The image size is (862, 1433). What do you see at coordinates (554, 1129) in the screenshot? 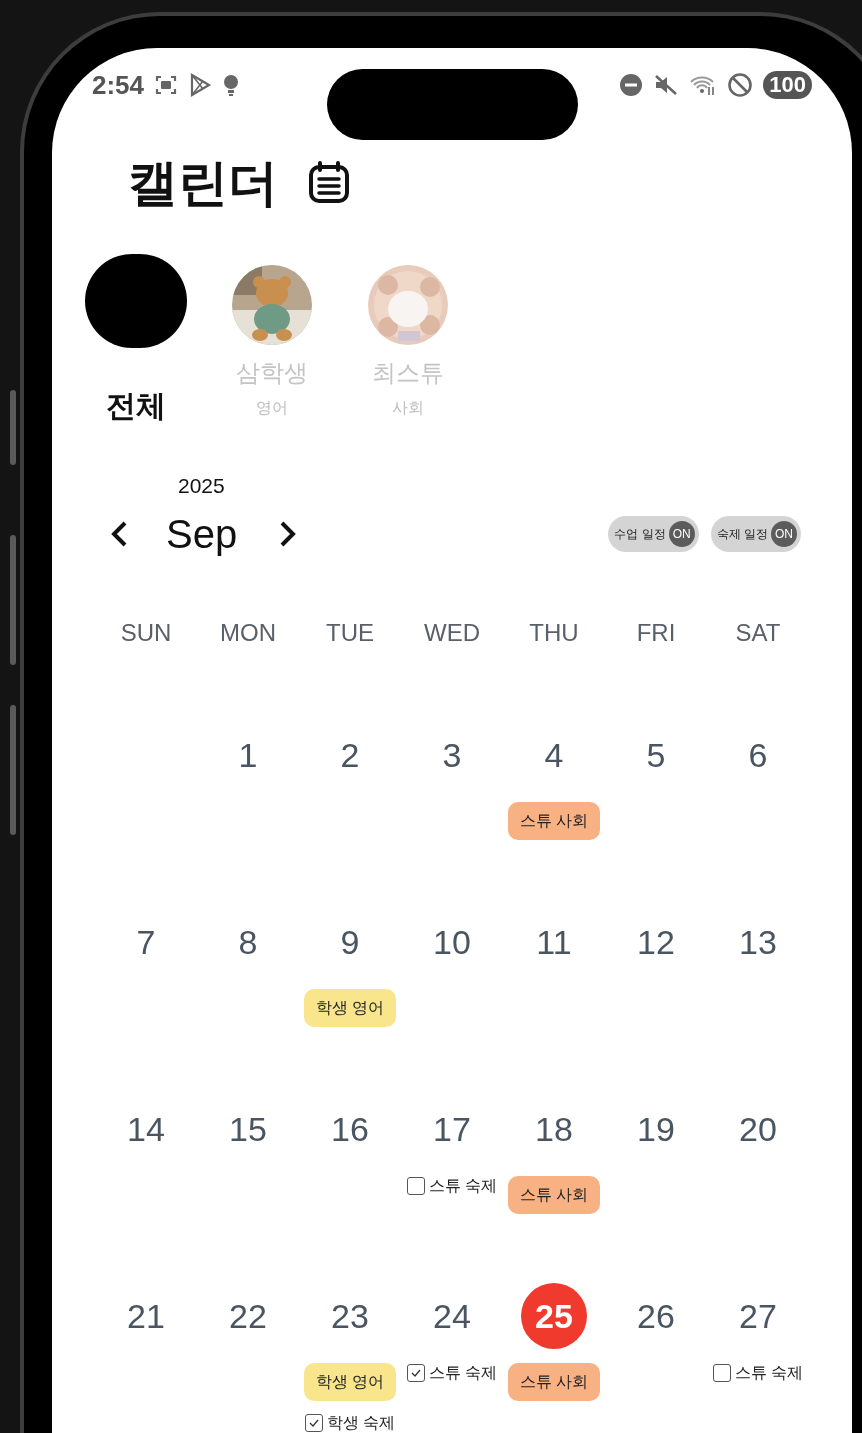
I see `day-number: 18` at bounding box center [554, 1129].